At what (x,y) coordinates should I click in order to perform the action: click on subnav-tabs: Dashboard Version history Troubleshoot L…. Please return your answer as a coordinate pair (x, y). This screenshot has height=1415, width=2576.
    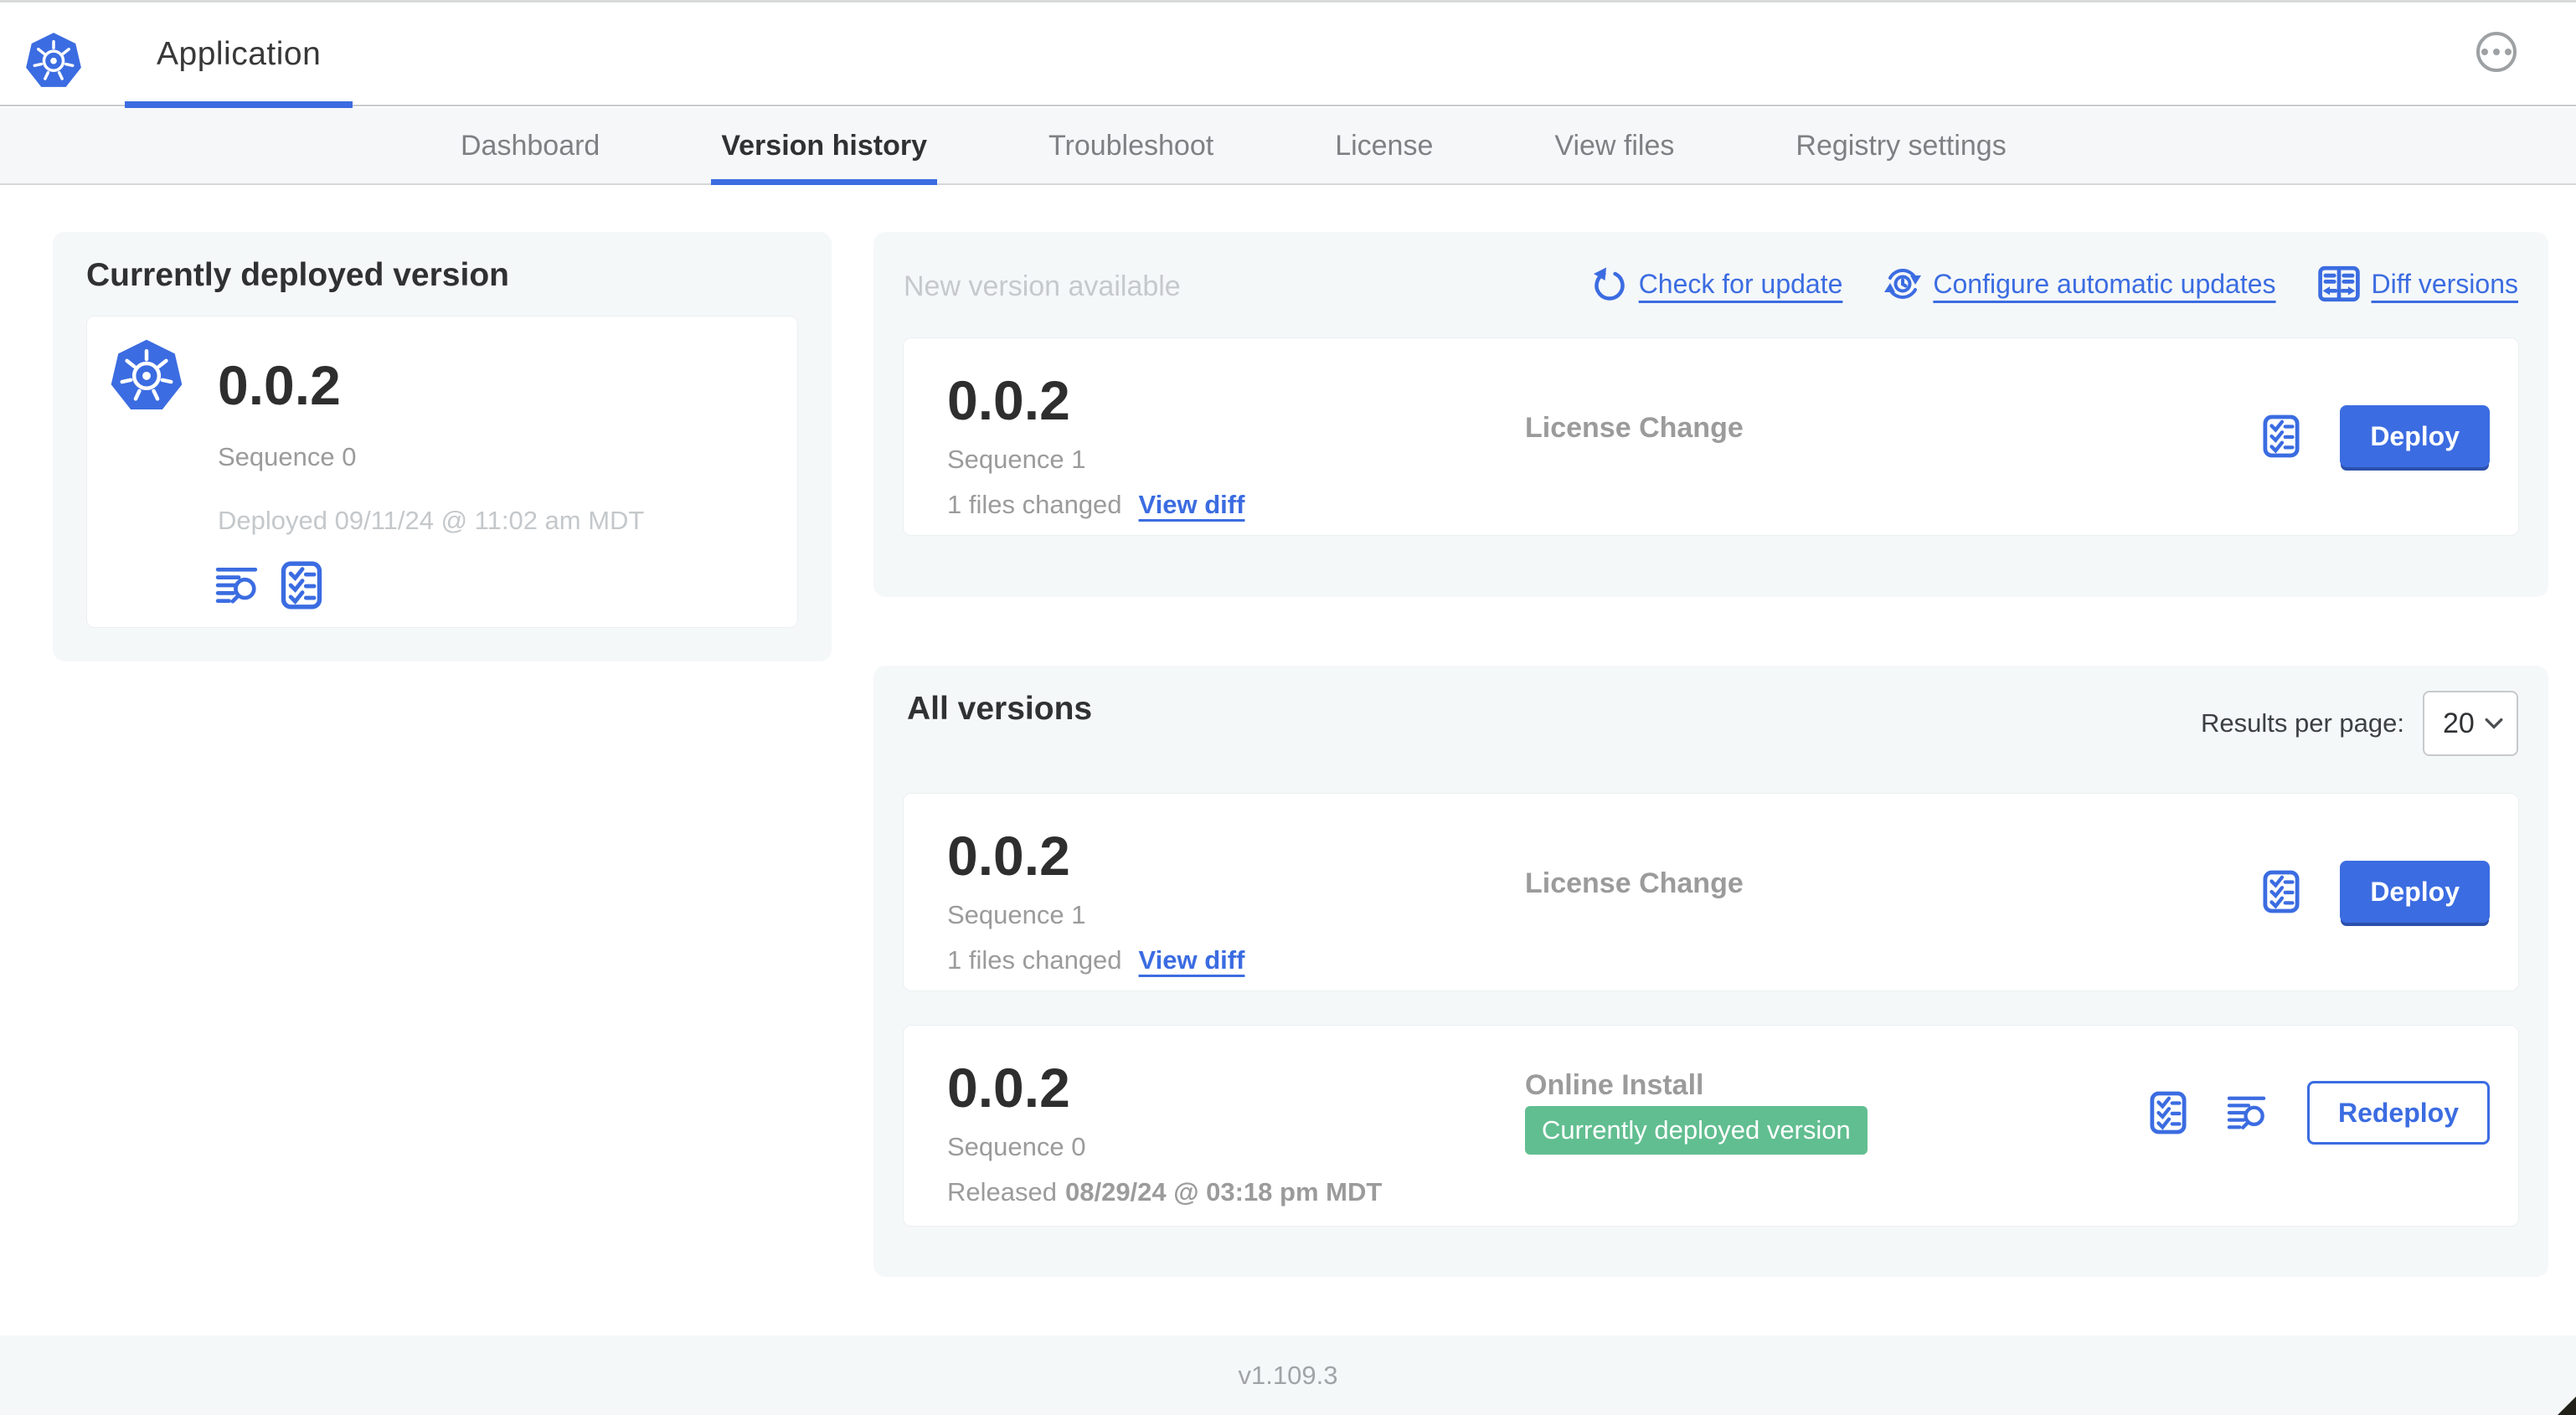
    Looking at the image, I should click on (1288, 146).